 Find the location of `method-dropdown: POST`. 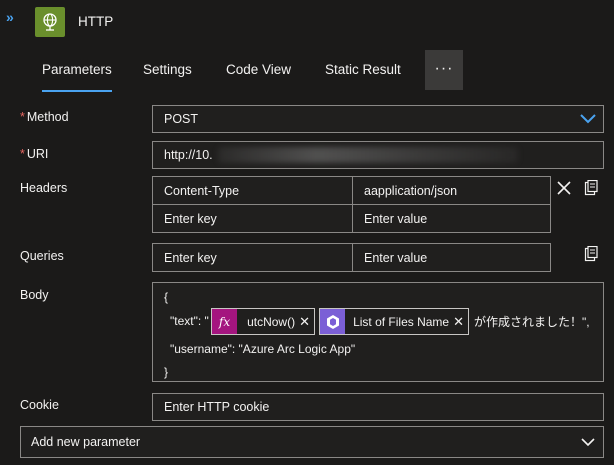

method-dropdown: POST is located at coordinates (378, 119).